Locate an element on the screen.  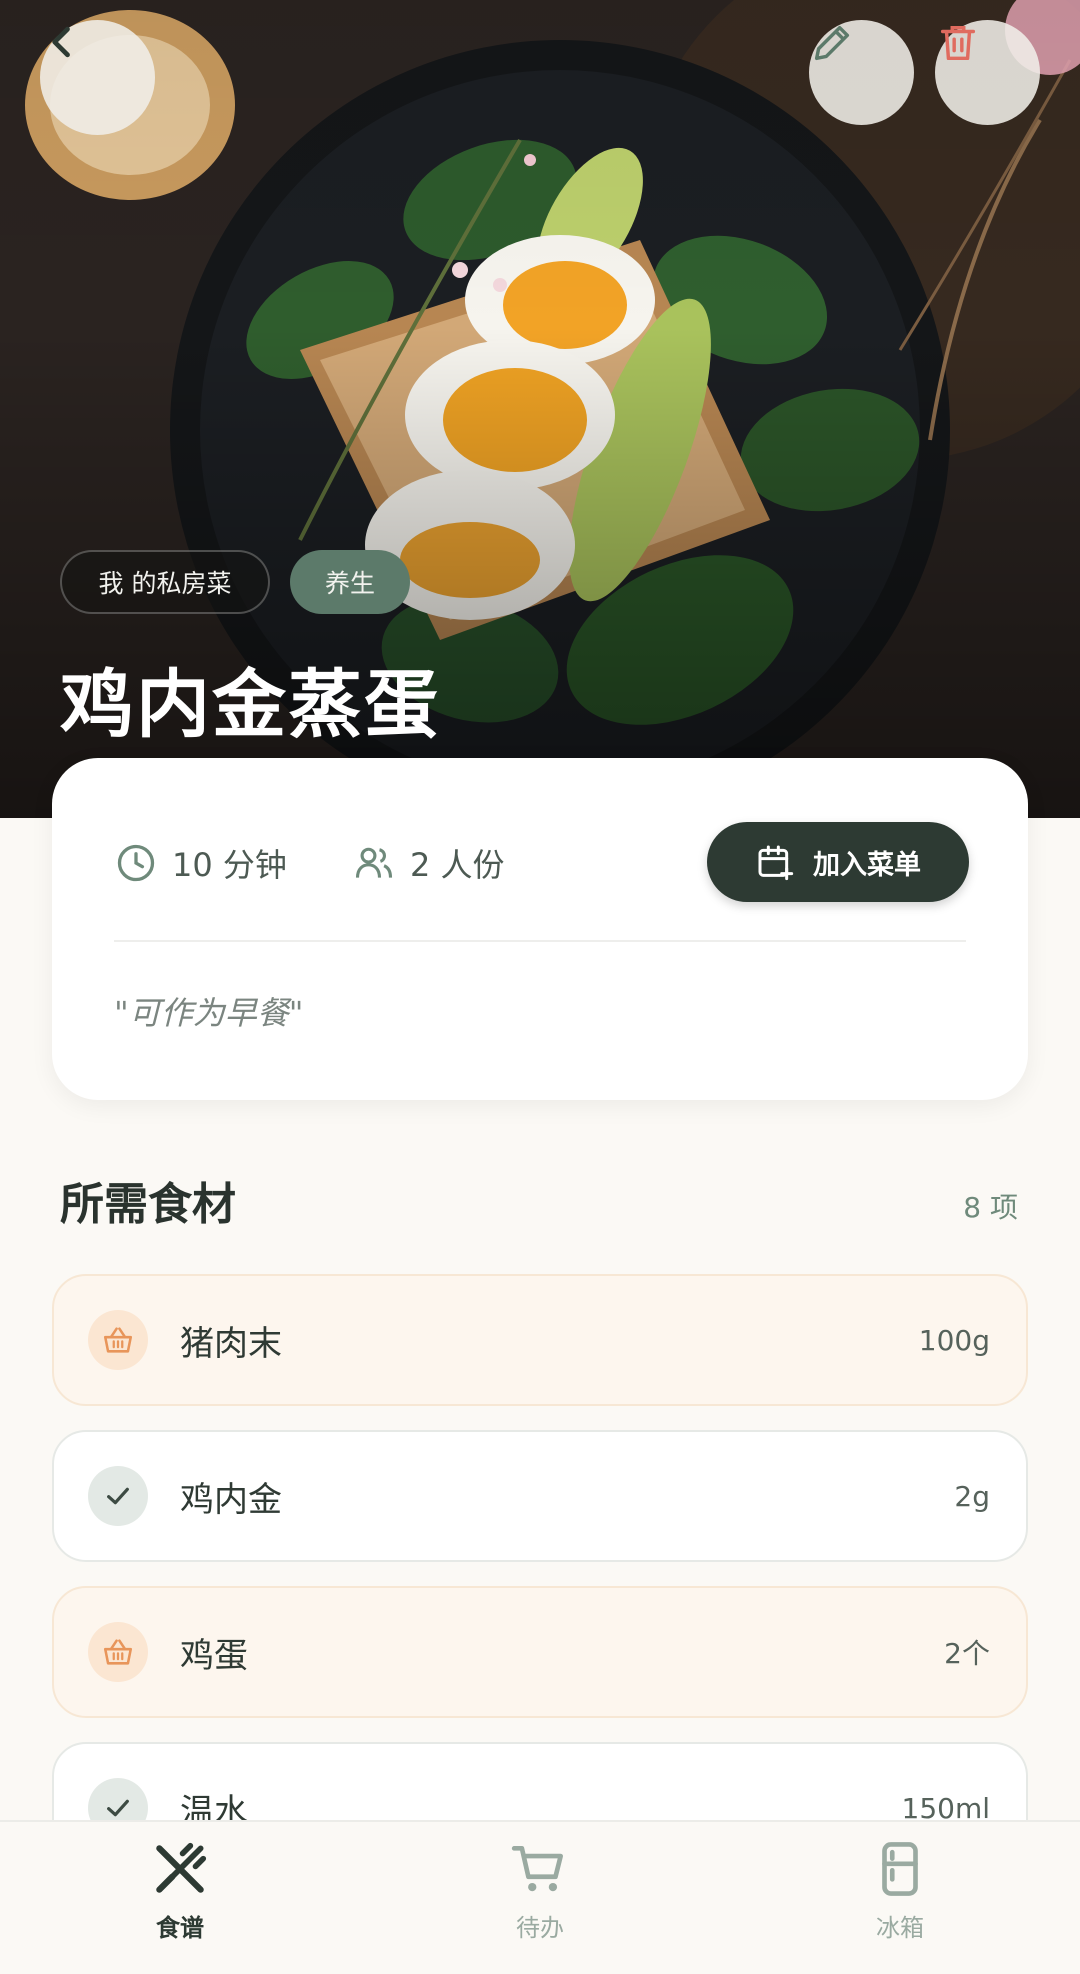
ingredient-name: 鸡内金 is located at coordinates (231, 1499).